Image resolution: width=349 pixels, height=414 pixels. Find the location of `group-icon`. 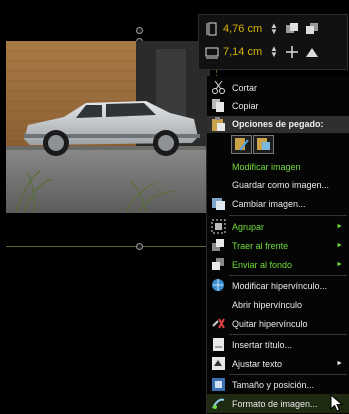

group-icon is located at coordinates (218, 226).